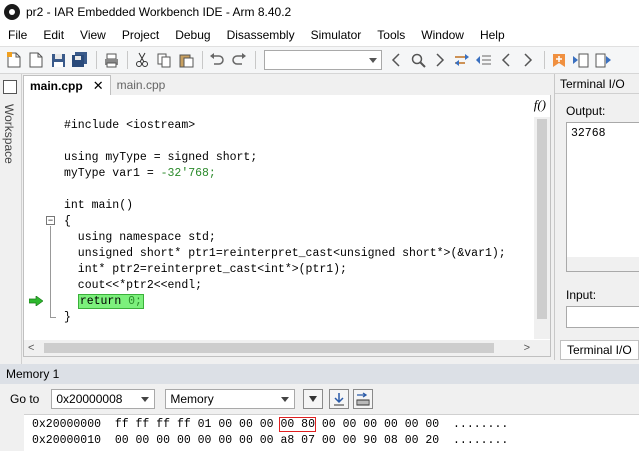 Image resolution: width=639 pixels, height=451 pixels. What do you see at coordinates (230, 399) in the screenshot?
I see `memory-zone-select: Memory` at bounding box center [230, 399].